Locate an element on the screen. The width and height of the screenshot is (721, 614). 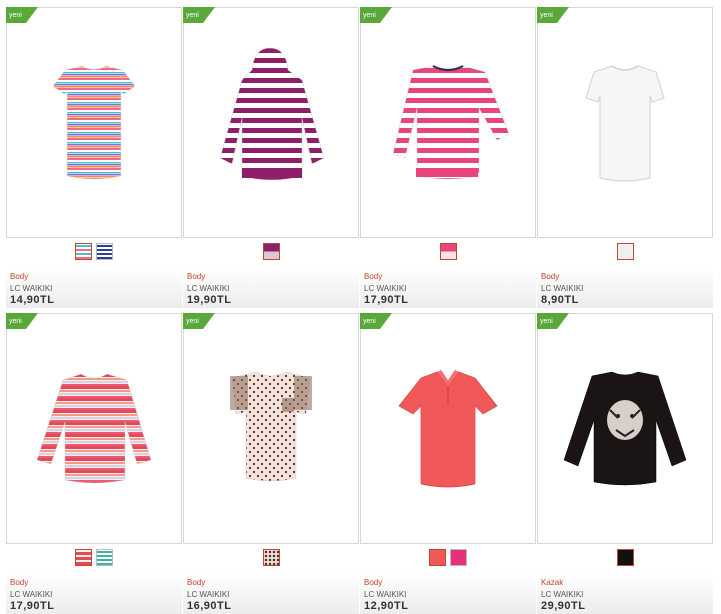
product-price: 14,90TL is located at coordinates (32, 300).